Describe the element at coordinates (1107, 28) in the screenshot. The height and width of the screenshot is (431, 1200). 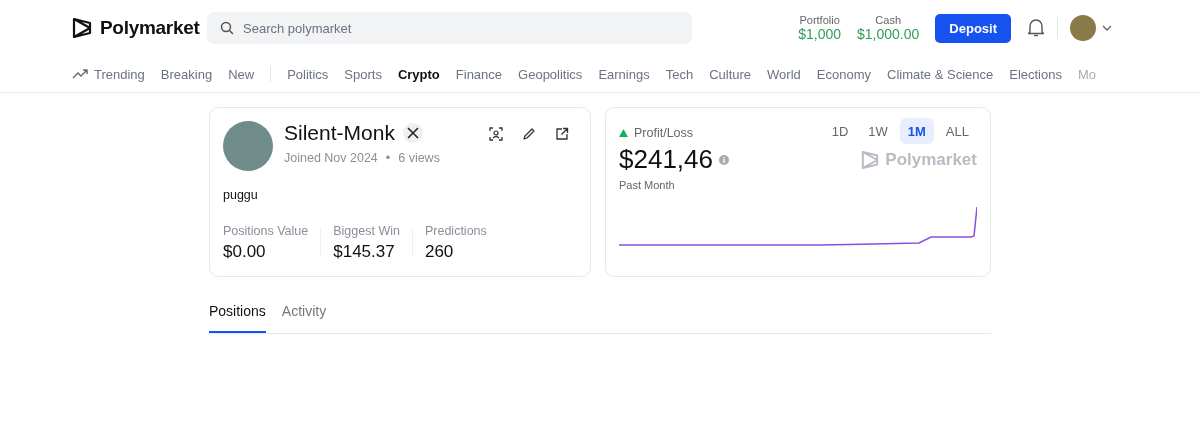
I see `chevron-down-icon` at that location.